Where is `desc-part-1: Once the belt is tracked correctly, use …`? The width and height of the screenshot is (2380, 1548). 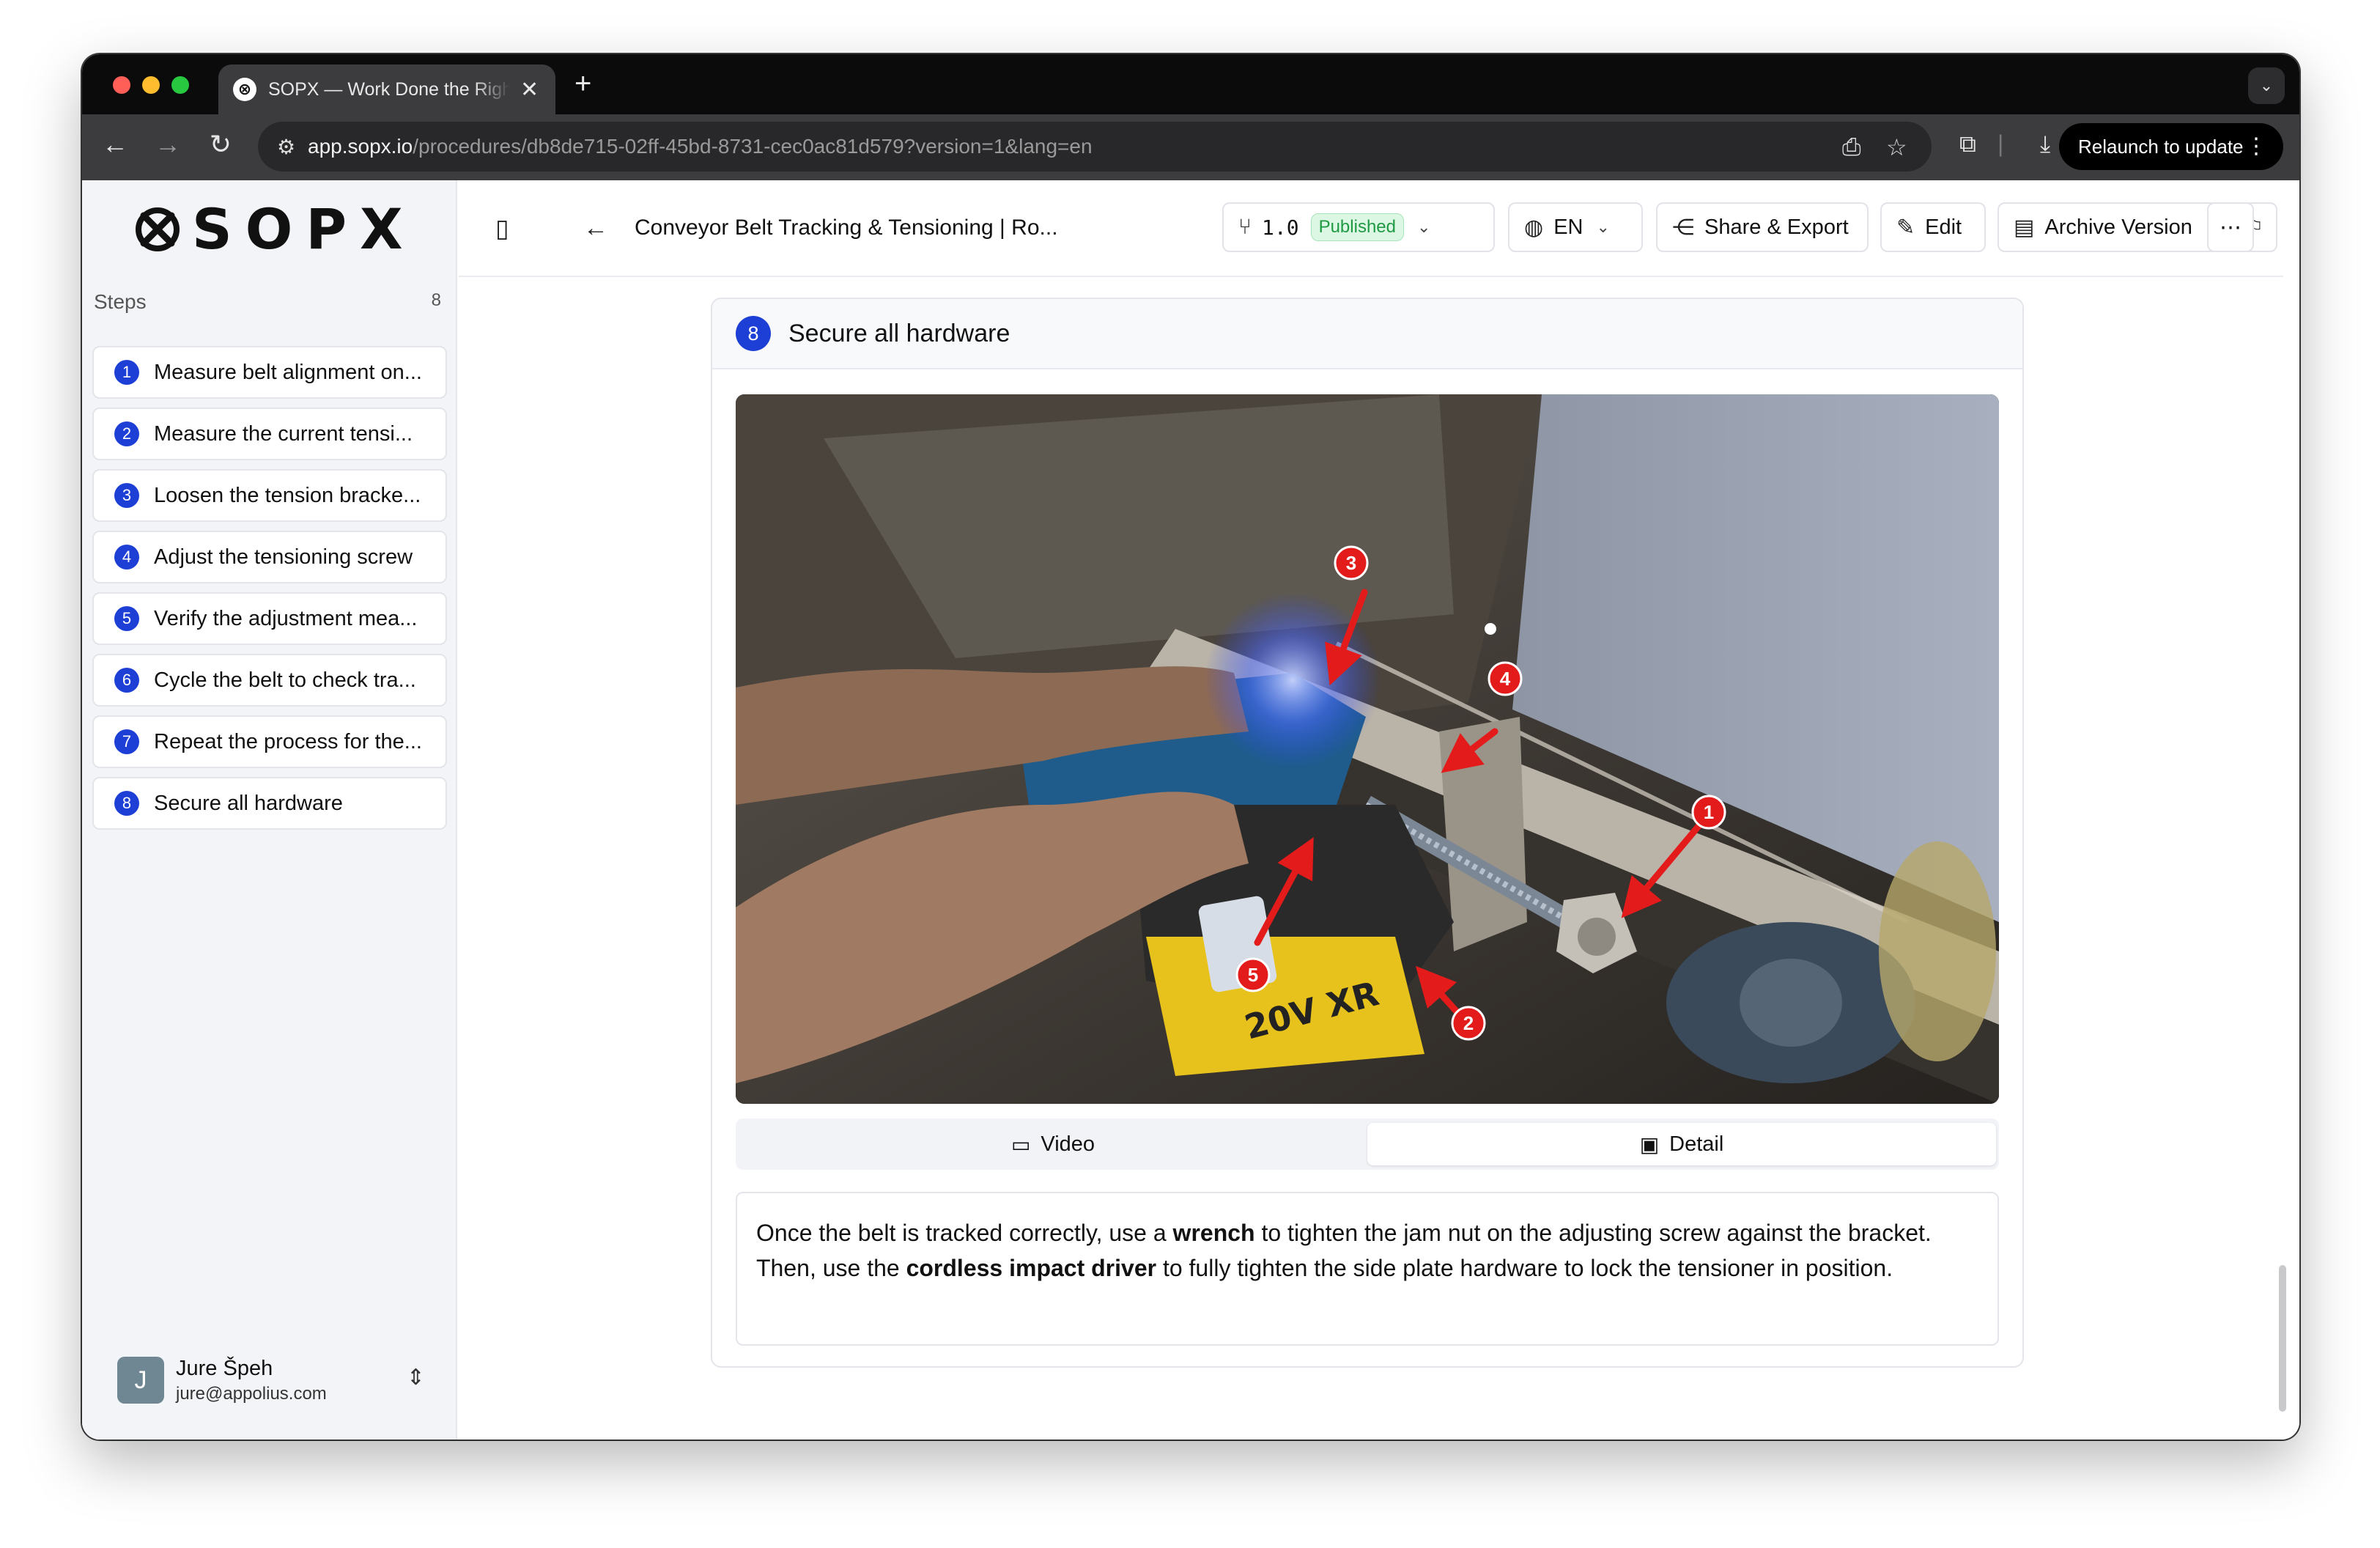
desc-part-1: Once the belt is tracked correctly, use … is located at coordinates (964, 1233).